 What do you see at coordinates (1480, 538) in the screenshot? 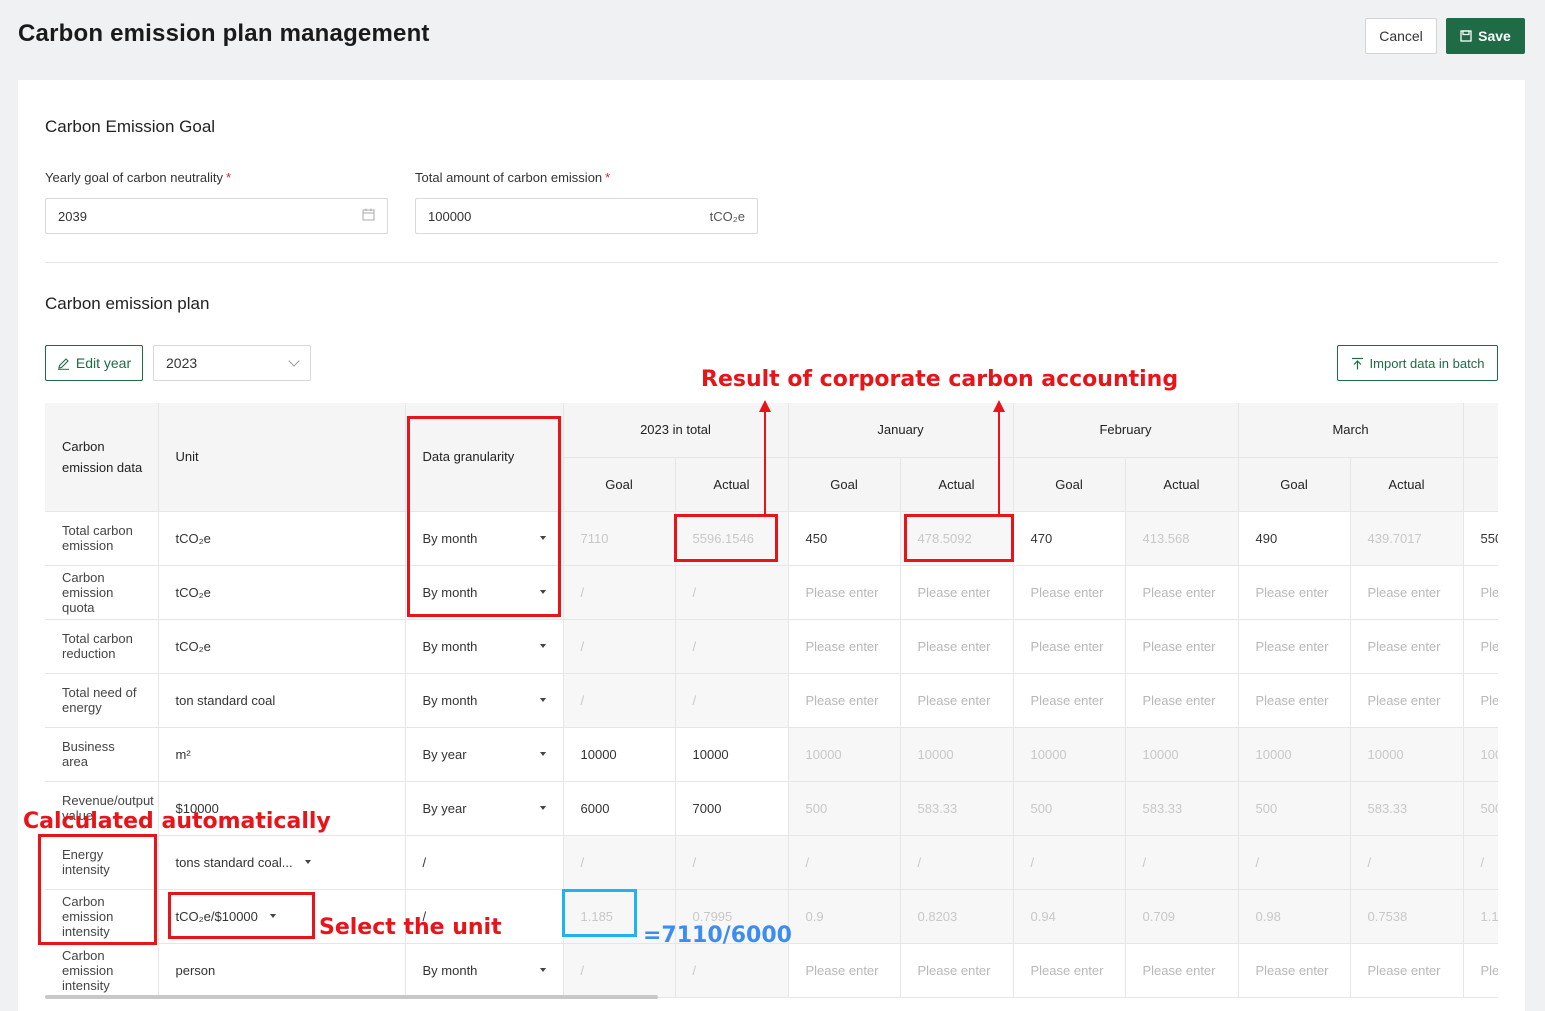
I see `value-input: 550` at bounding box center [1480, 538].